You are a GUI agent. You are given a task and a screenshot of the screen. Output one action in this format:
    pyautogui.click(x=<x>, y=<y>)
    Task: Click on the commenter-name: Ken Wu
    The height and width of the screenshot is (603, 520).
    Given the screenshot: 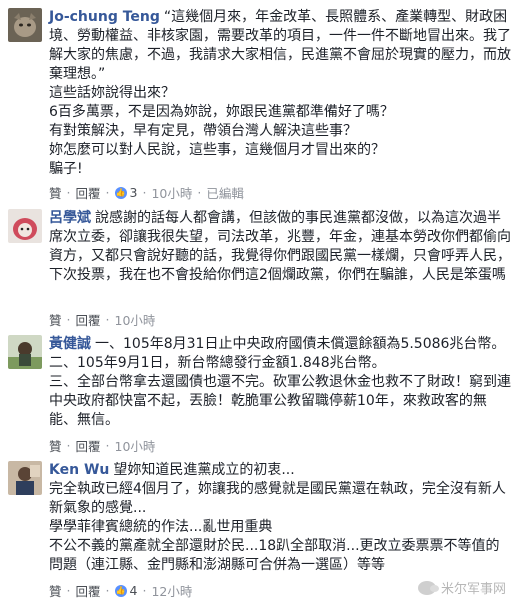 What is the action you would take?
    pyautogui.click(x=79, y=470)
    